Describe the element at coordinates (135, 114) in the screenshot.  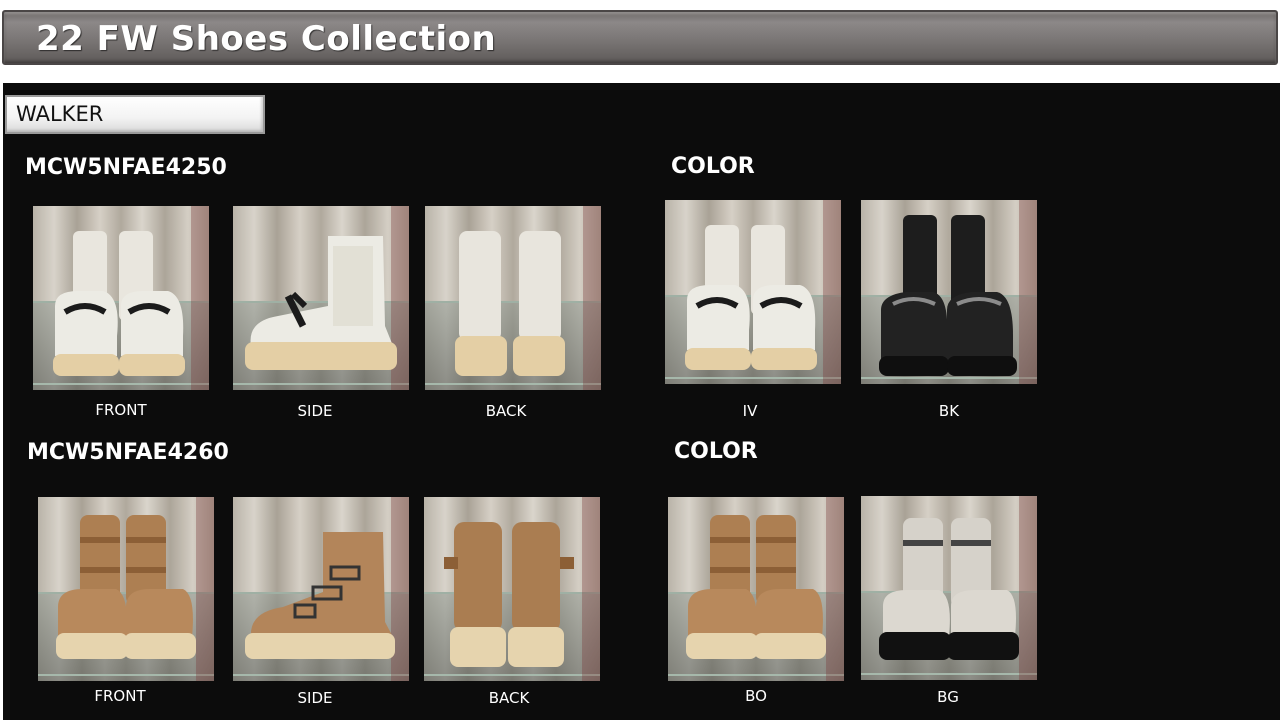
I see `category-label-box: WALKER` at that location.